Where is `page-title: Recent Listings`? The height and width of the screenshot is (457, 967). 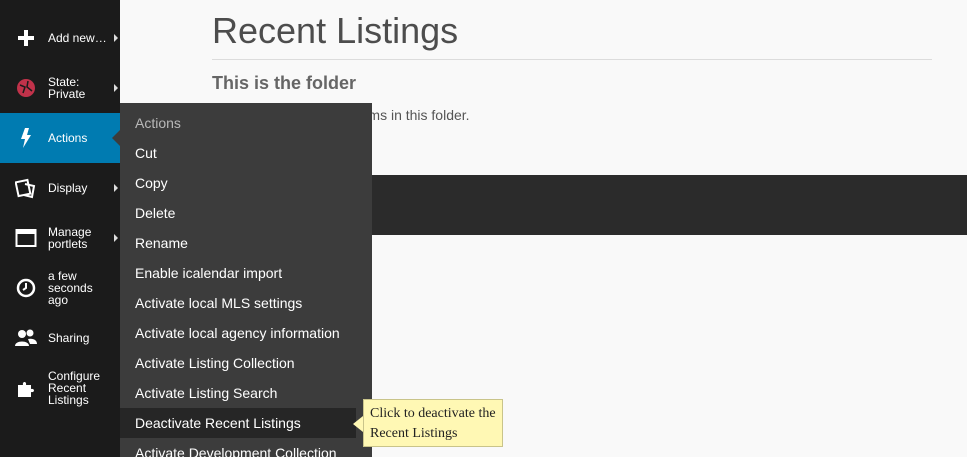
page-title: Recent Listings is located at coordinates (335, 30).